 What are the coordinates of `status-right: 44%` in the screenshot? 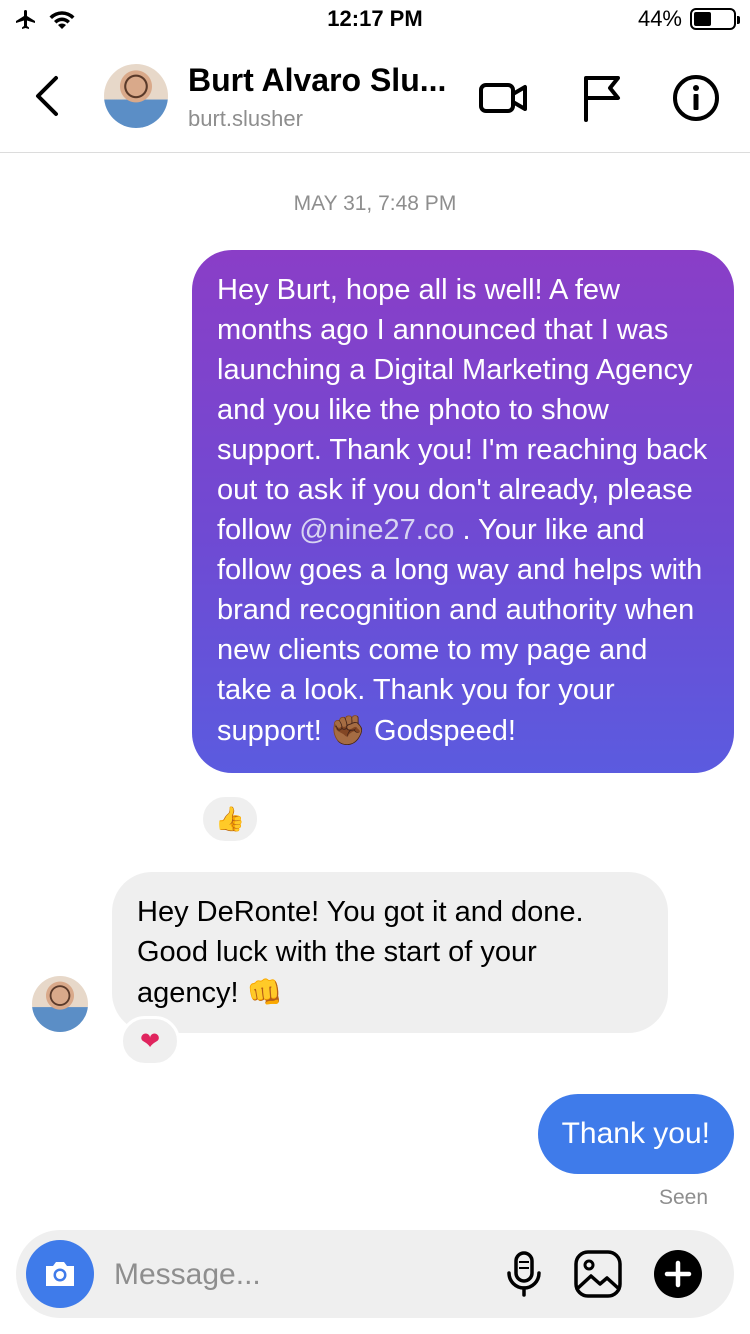 It's located at (688, 19).